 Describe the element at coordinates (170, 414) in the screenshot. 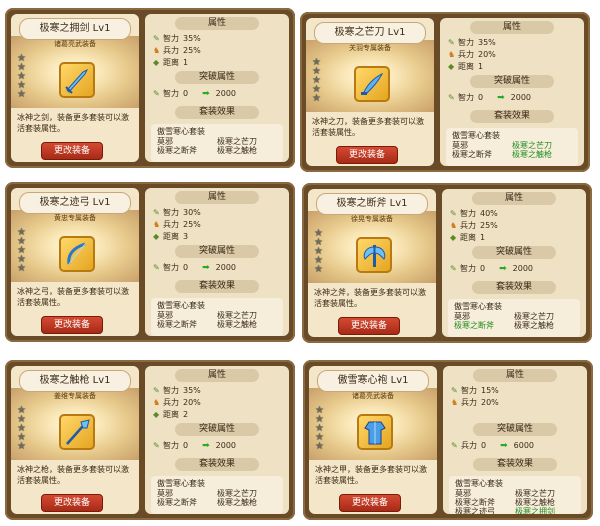

I see `stat-row: ◆ 距离 2` at that location.